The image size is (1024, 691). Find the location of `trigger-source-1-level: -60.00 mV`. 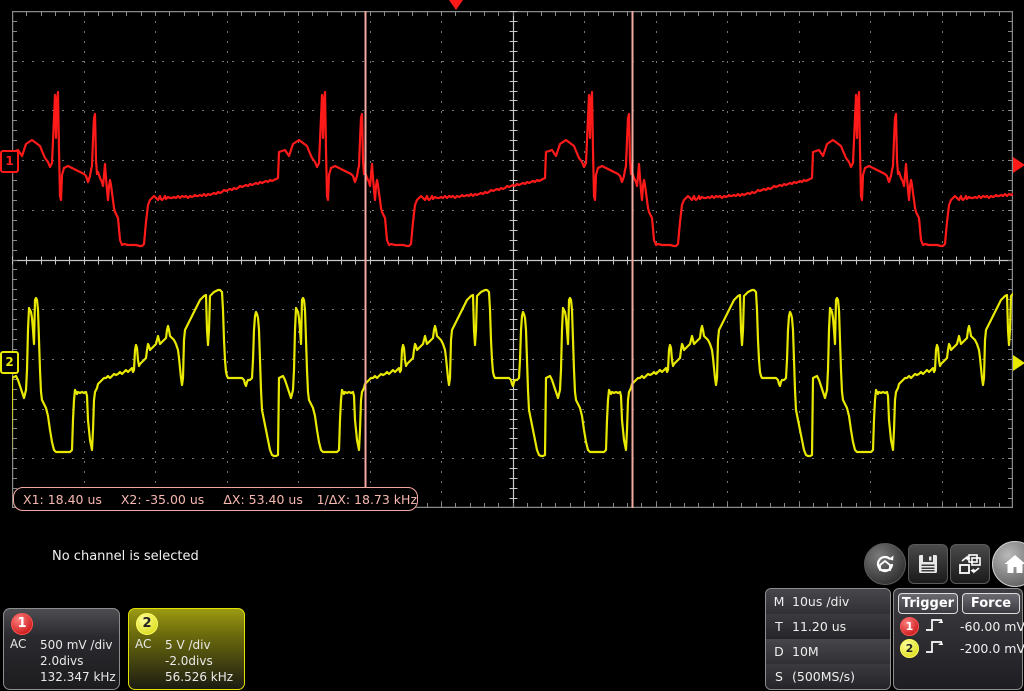

trigger-source-1-level: -60.00 mV is located at coordinates (992, 626).